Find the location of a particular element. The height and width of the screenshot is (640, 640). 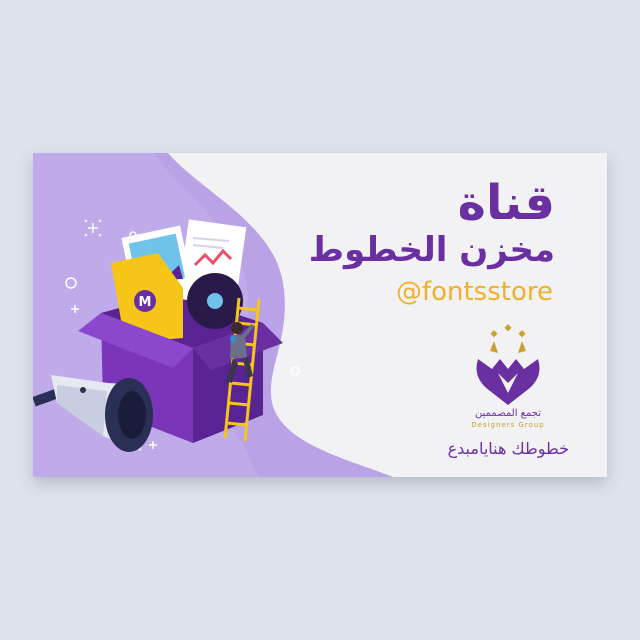

title-store-name: مخزن الخطوط is located at coordinates (431, 250).